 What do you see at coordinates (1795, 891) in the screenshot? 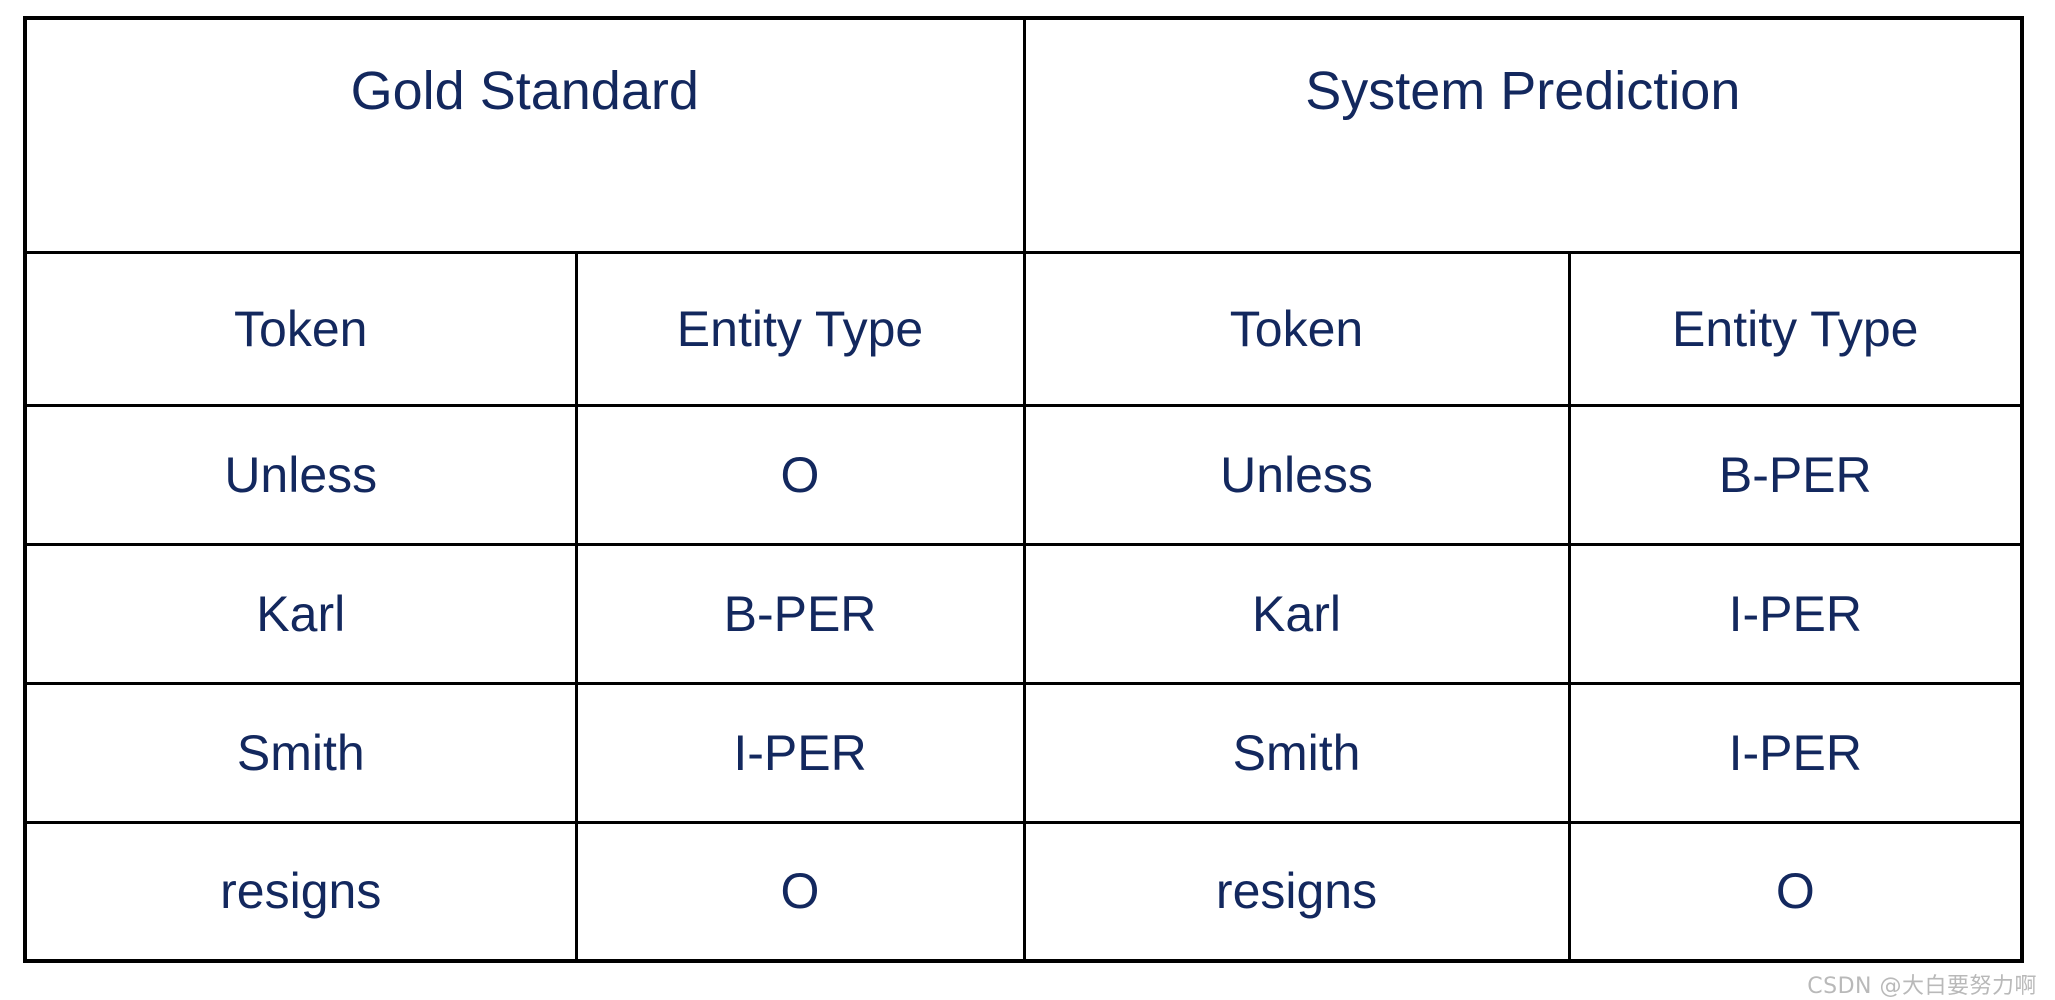
I see `cell-pred-entity-type: O` at bounding box center [1795, 891].